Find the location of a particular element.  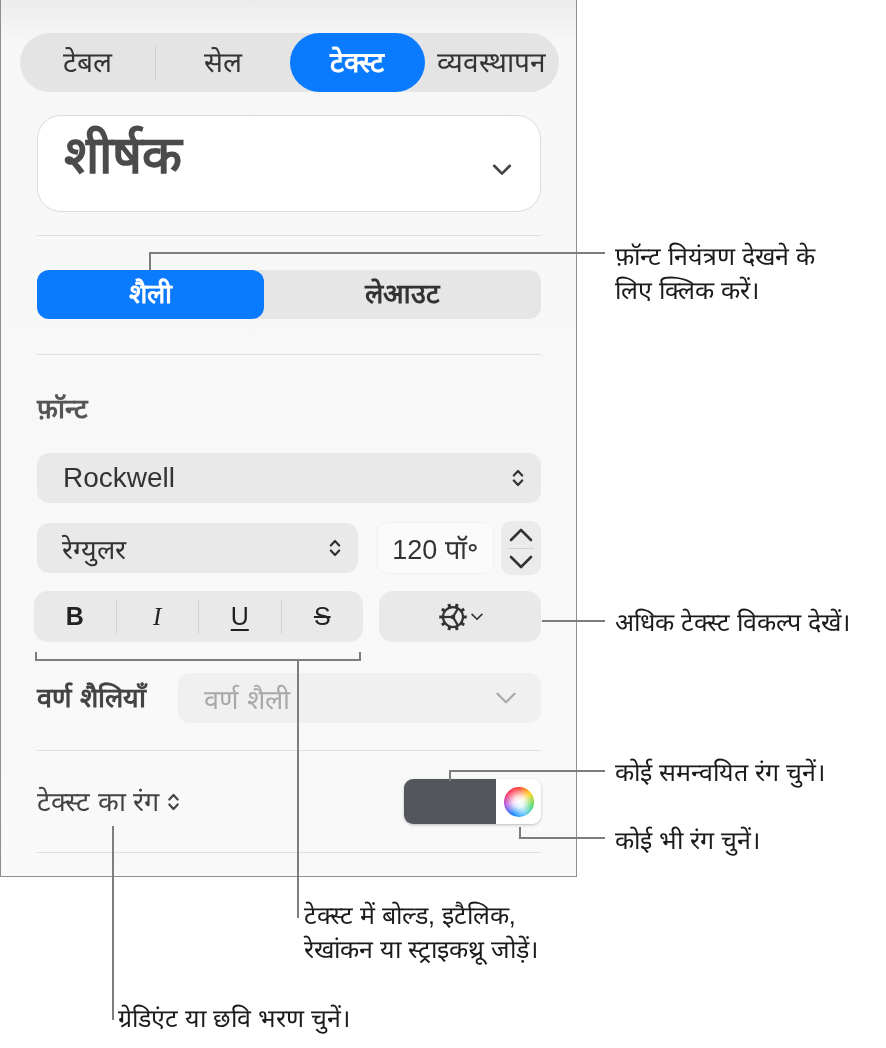

tab: सेल is located at coordinates (222, 62).